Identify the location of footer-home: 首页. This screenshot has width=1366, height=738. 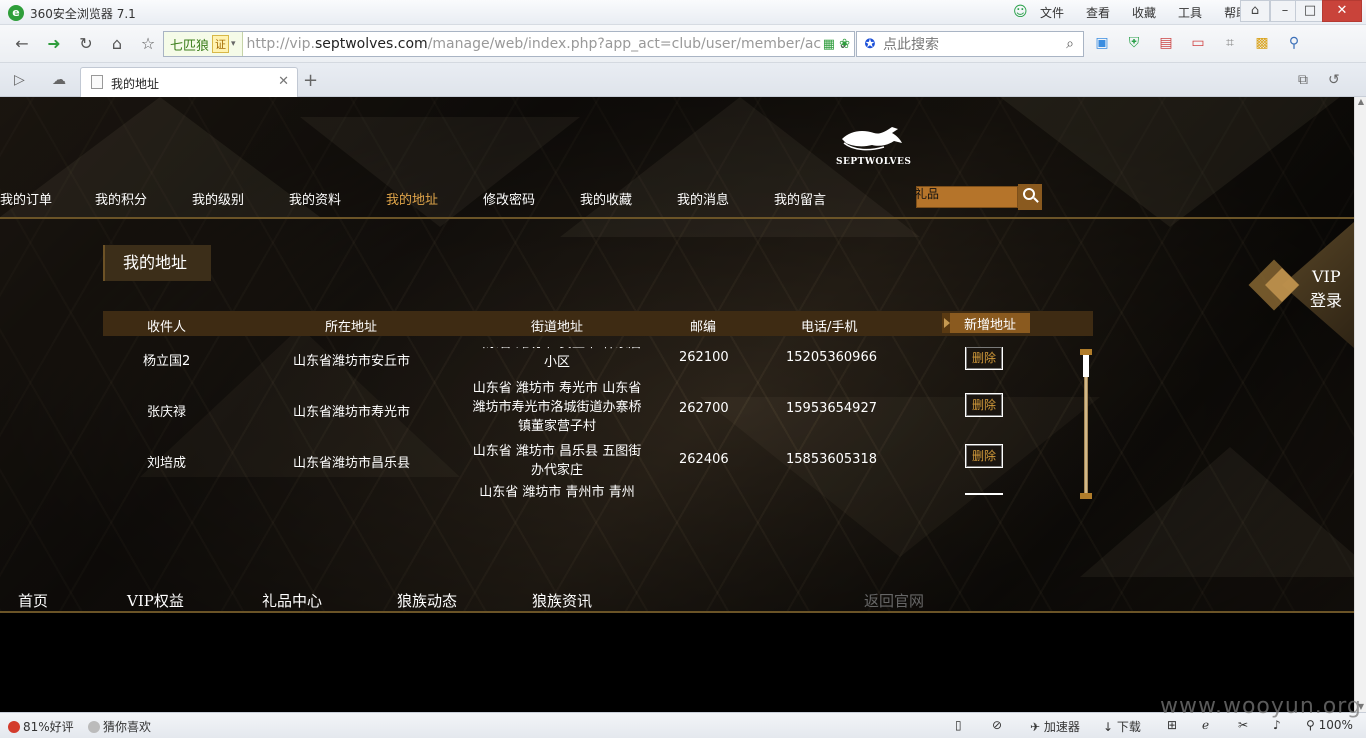
(33, 600).